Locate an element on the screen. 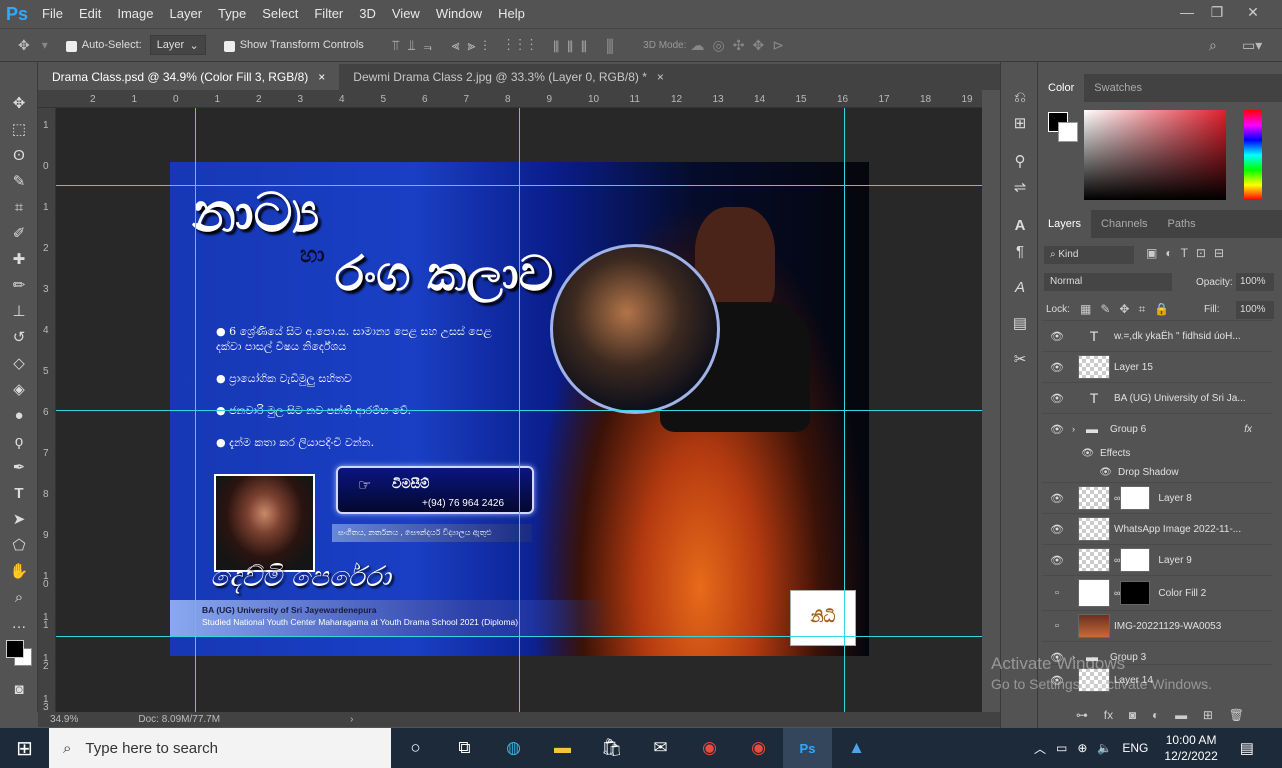 This screenshot has height=768, width=1282. file-explorer-icon: ▬ is located at coordinates (562, 748).